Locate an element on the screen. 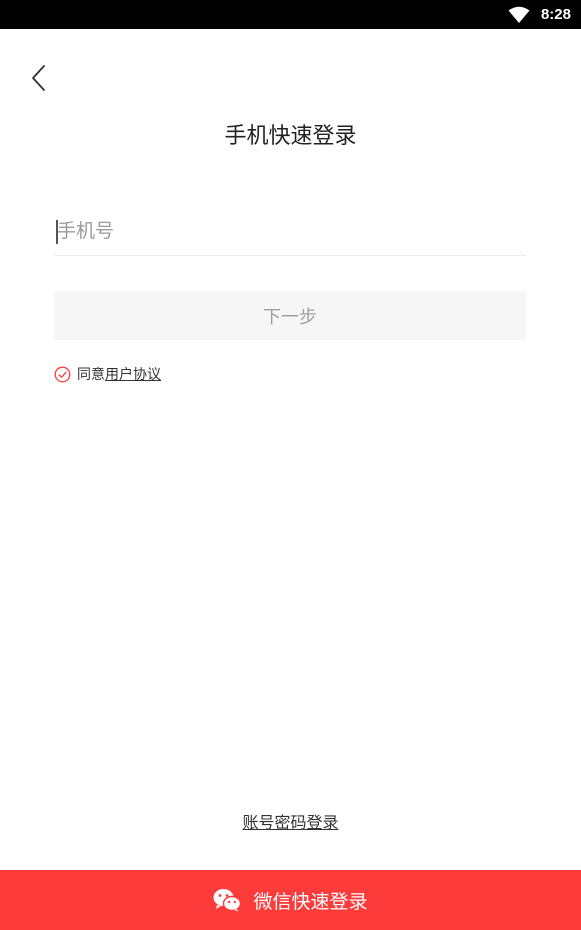  wechat-login-label: 微信快速登录 is located at coordinates (310, 901).